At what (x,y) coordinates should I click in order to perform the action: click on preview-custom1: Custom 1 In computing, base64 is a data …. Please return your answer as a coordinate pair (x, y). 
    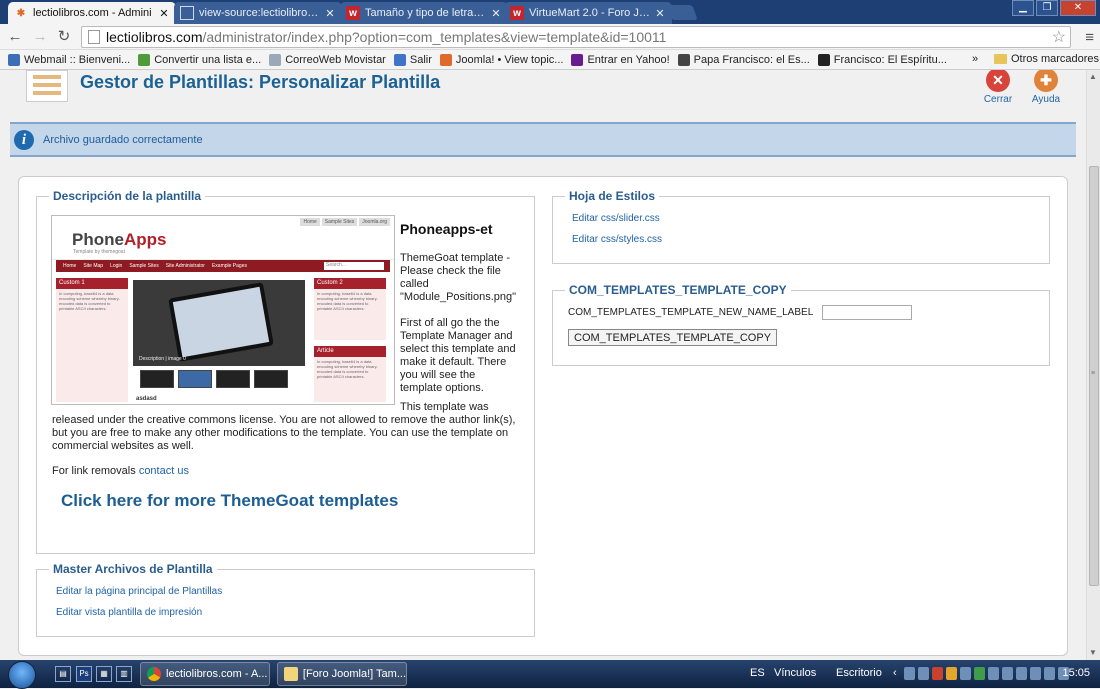
    Looking at the image, I should click on (92, 340).